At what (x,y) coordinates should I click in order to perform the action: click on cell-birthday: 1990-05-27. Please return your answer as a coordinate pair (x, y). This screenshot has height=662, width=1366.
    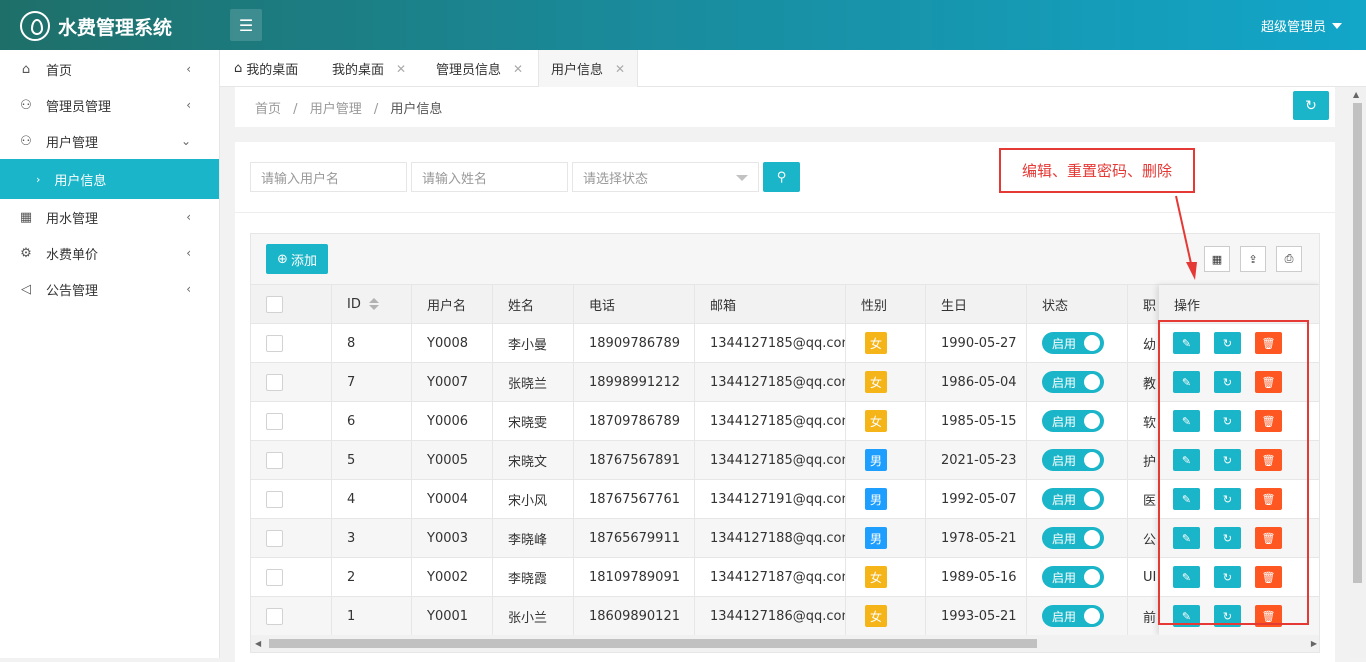
    Looking at the image, I should click on (976, 343).